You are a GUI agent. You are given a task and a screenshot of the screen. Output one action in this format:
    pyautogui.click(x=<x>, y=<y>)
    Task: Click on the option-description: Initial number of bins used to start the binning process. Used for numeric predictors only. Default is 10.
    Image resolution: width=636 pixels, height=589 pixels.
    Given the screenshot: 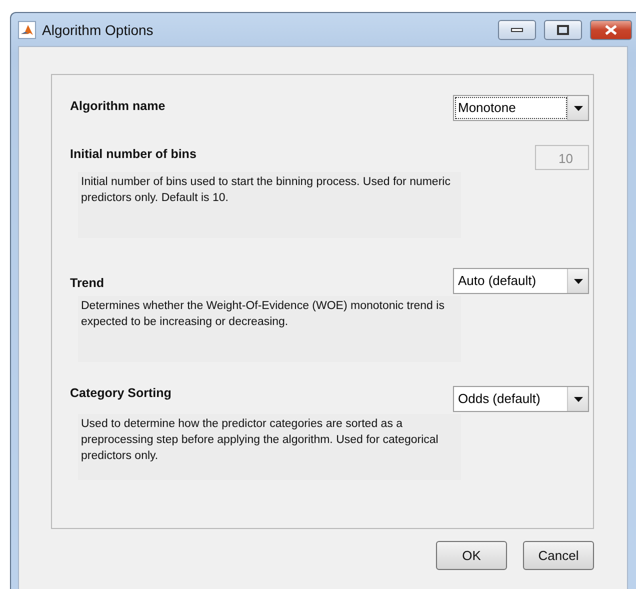 What is the action you would take?
    pyautogui.click(x=269, y=205)
    